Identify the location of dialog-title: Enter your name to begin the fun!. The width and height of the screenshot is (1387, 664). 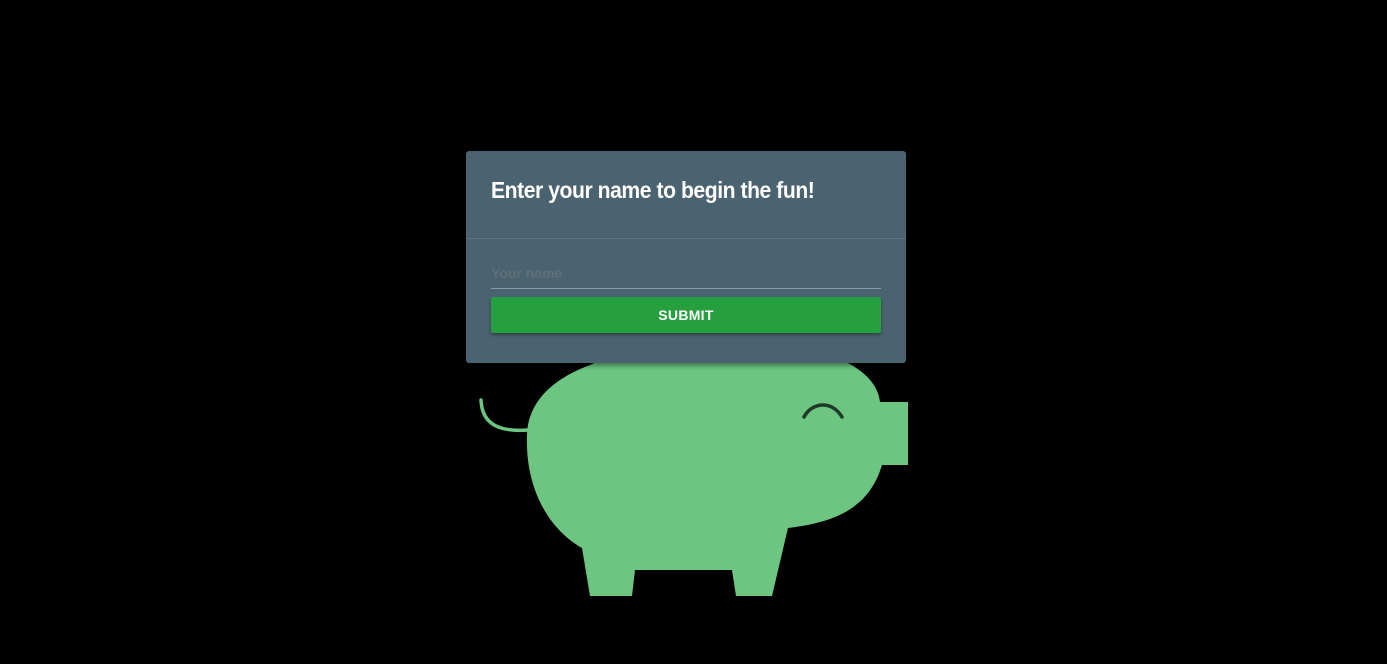
(653, 190).